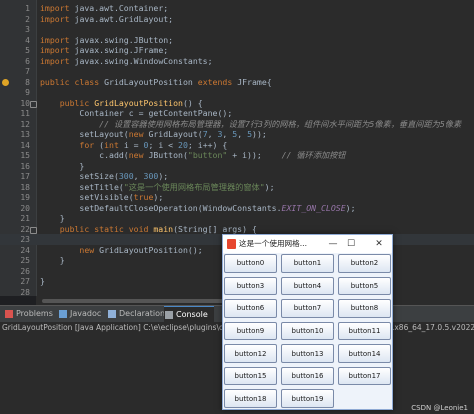 This screenshot has width=474, height=414. Describe the element at coordinates (250, 308) in the screenshot. I see `button6-button: button6` at that location.